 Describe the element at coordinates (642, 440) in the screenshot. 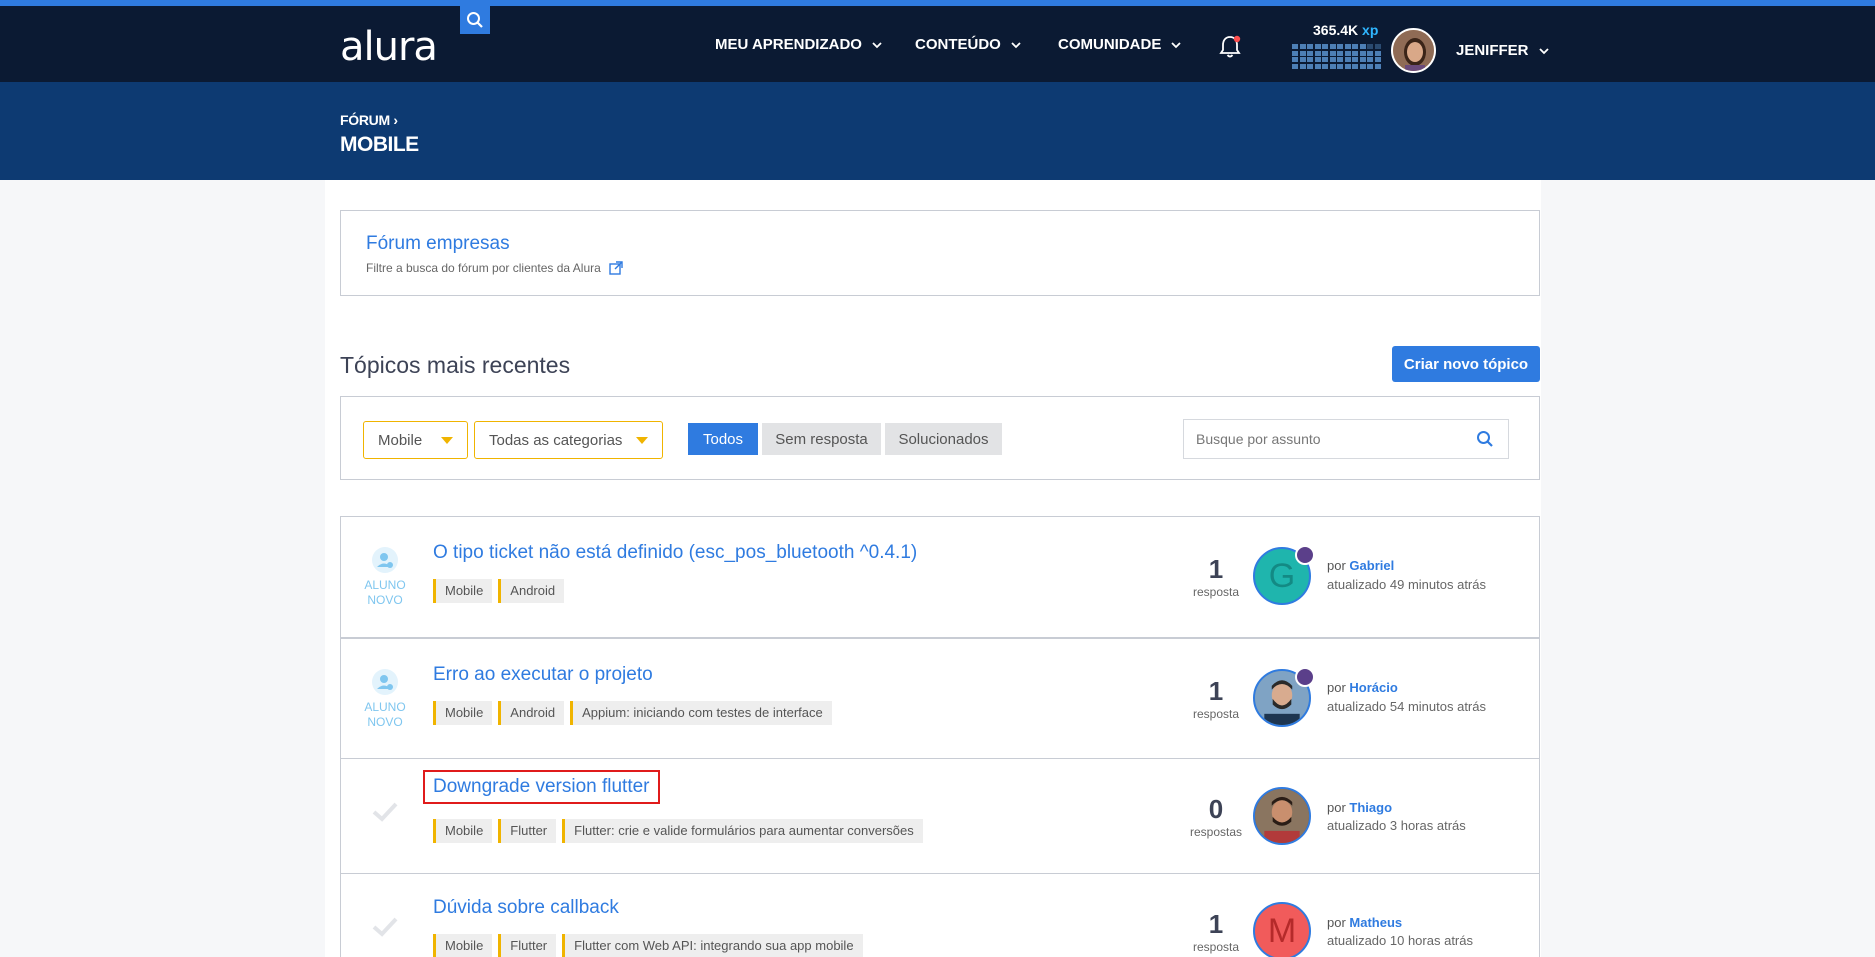

I see `caret-down-icon` at that location.